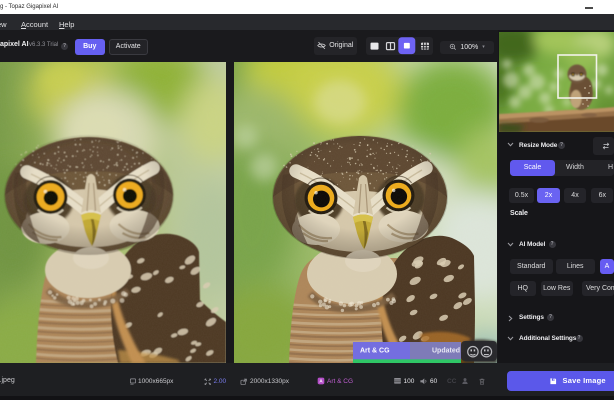 Image resolution: width=614 pixels, height=400 pixels. Describe the element at coordinates (375, 351) in the screenshot. I see `svg-text: Art & CG` at that location.